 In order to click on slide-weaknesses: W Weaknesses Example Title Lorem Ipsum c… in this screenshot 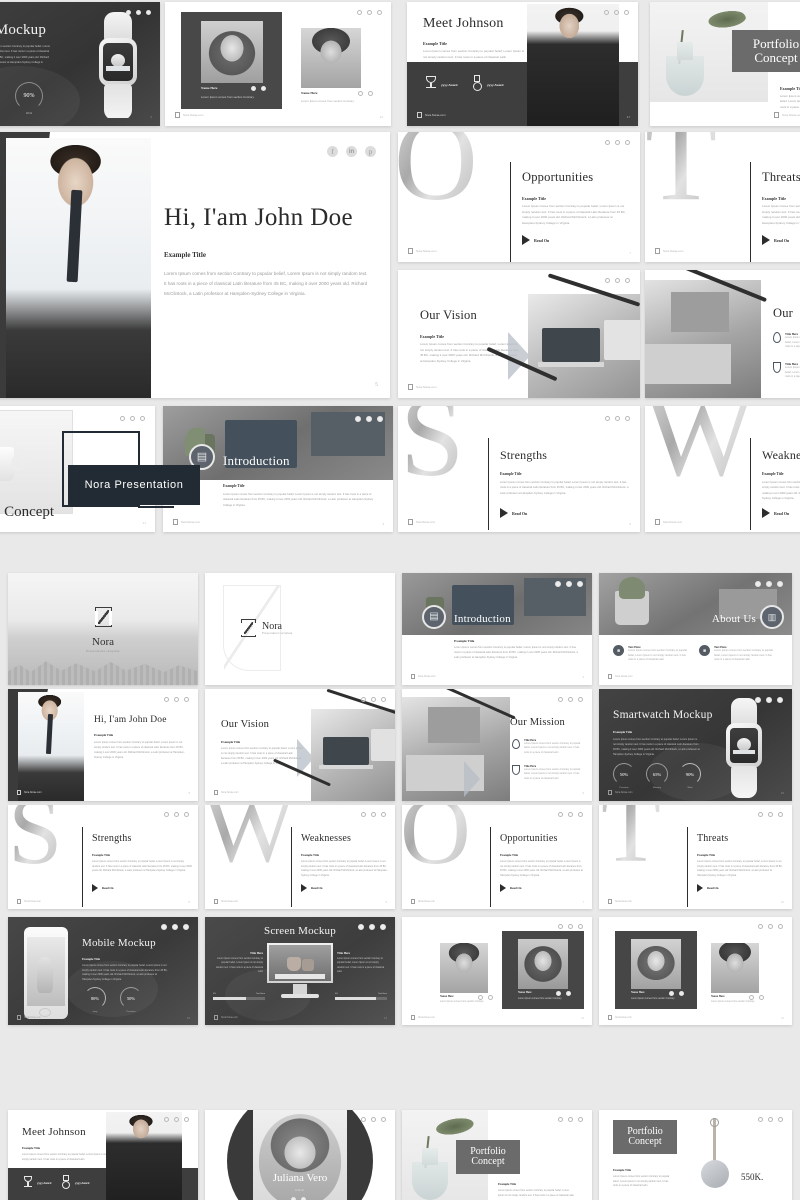, I will do `click(300, 857)`.